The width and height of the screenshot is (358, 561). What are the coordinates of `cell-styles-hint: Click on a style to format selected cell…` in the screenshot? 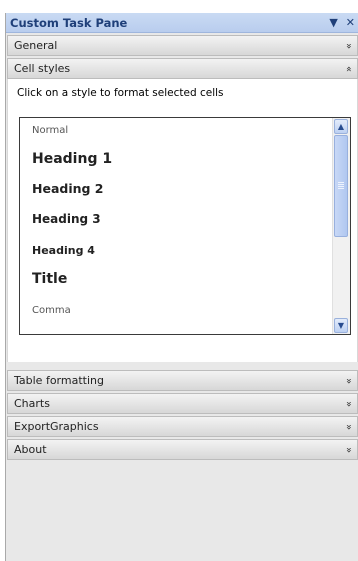 It's located at (120, 93).